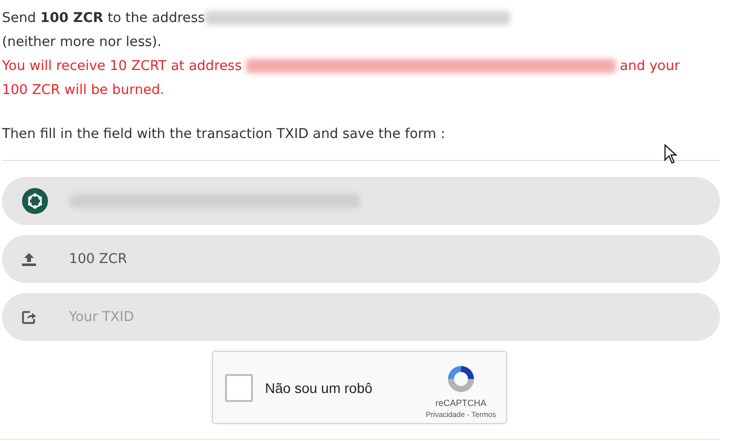  I want to click on receive-instruction: You will receive 10 ZCRT at address, so click(122, 66).